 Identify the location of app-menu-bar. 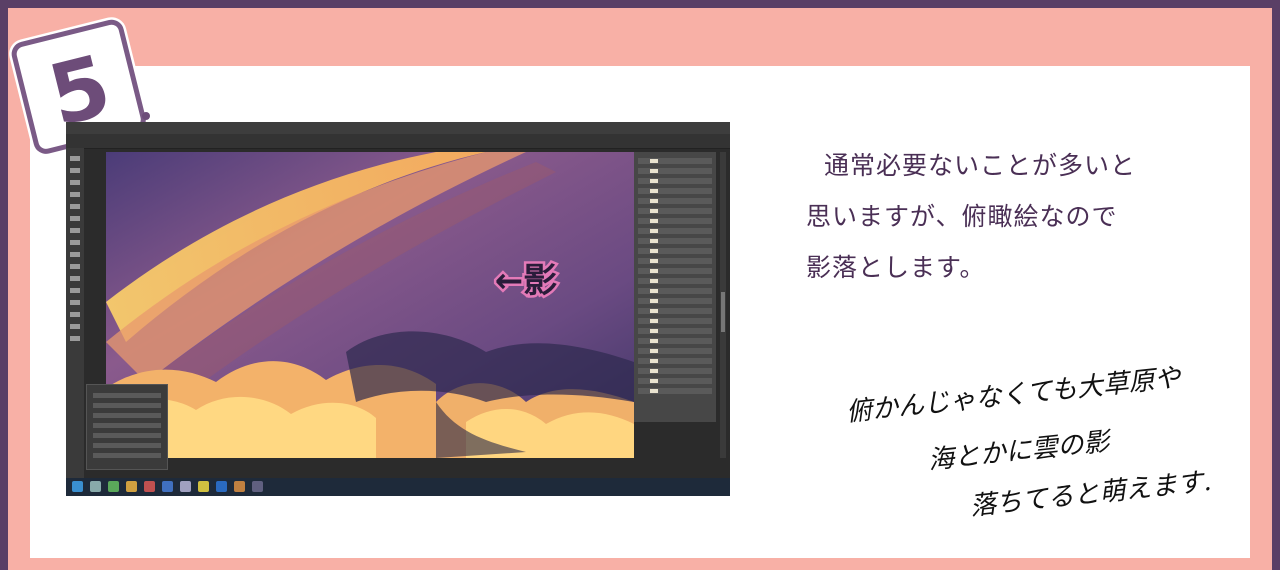
(398, 128).